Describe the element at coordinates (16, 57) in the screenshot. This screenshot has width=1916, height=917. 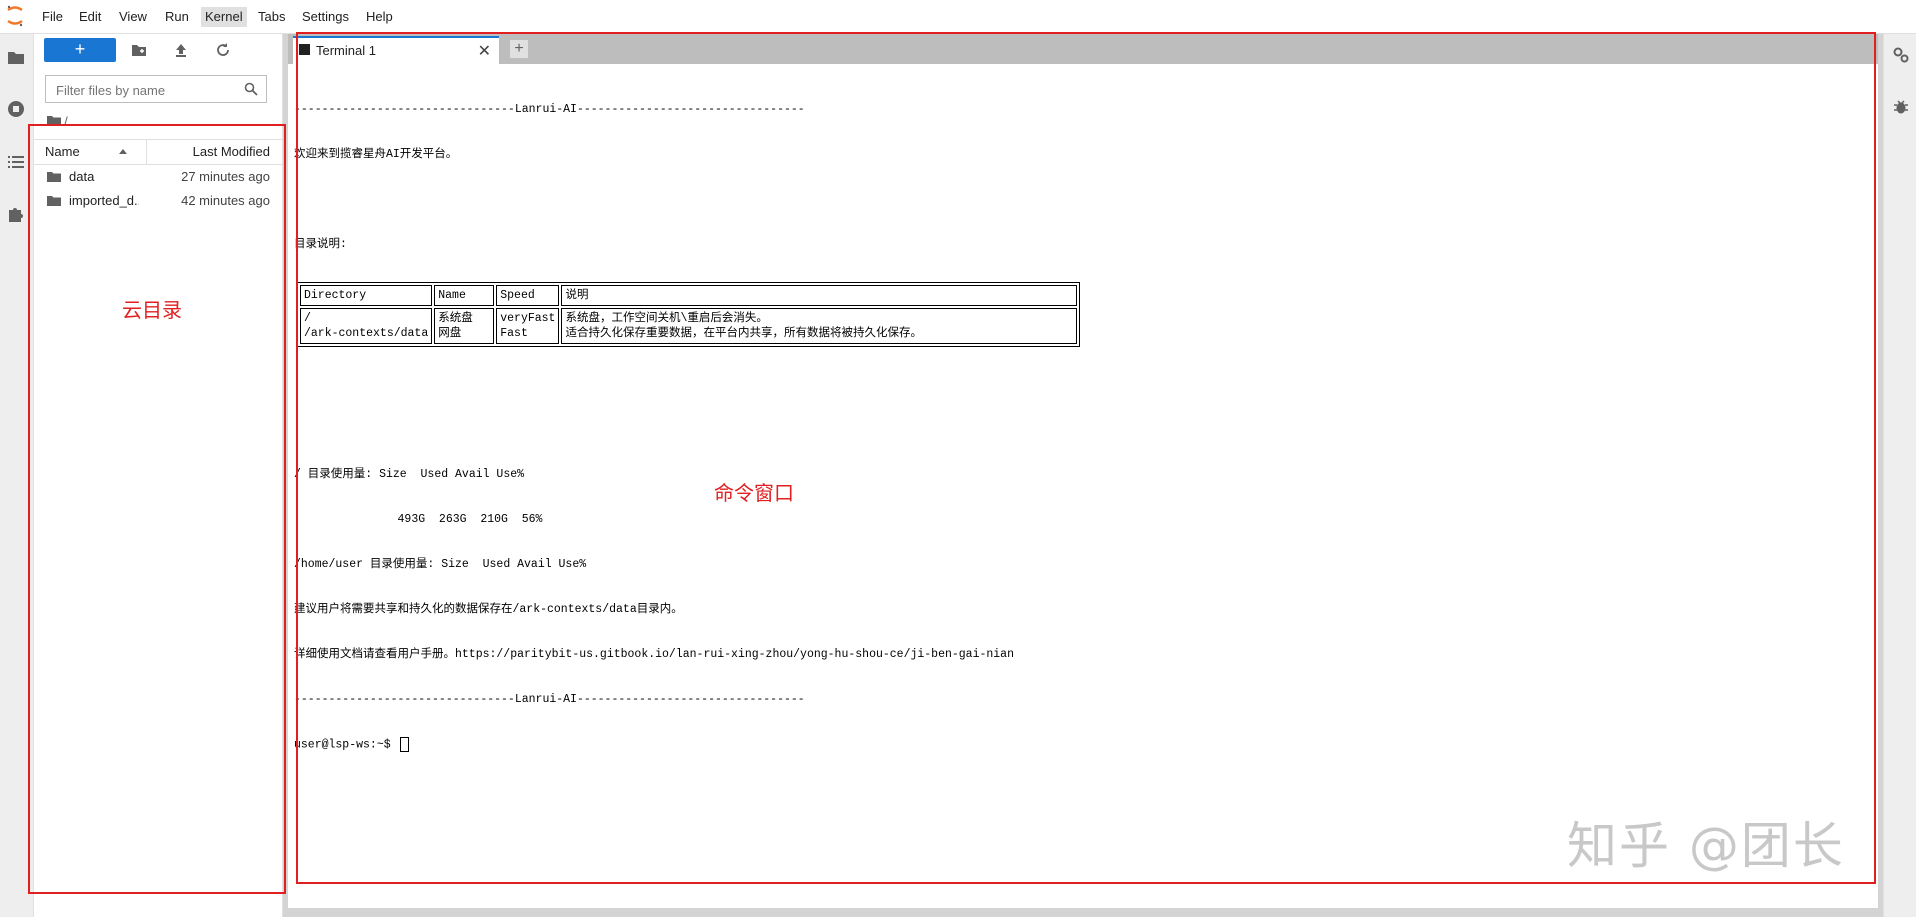
I see `folder-icon` at that location.